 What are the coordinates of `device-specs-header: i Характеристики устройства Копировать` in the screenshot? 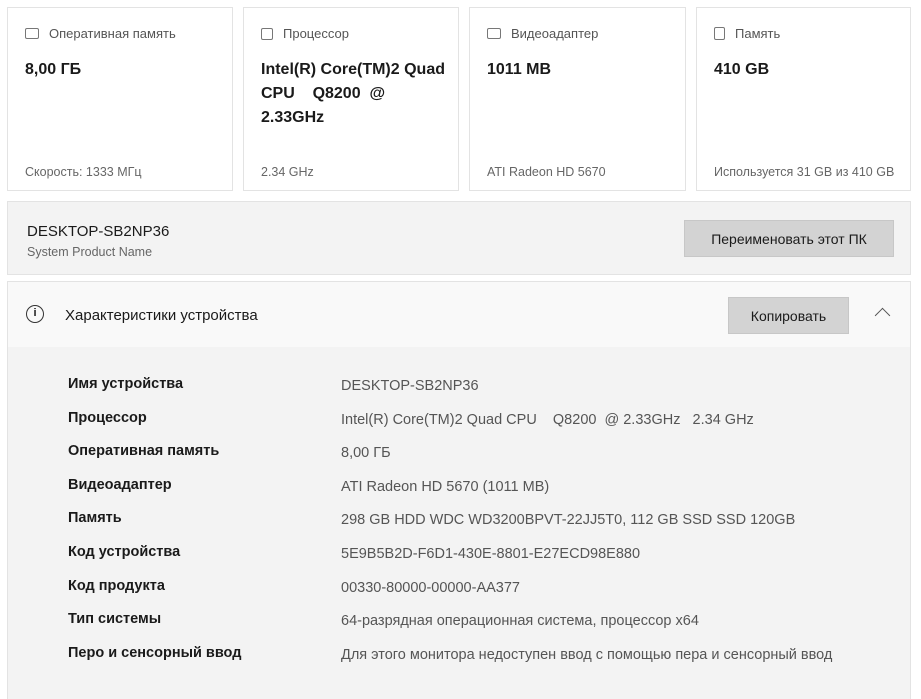 It's located at (459, 314).